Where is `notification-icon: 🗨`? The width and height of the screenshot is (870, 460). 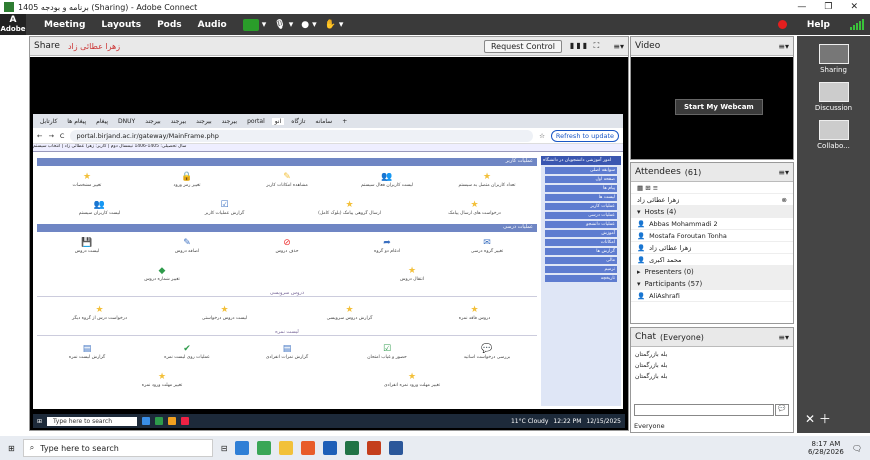 notification-icon: 🗨 is located at coordinates (857, 448).